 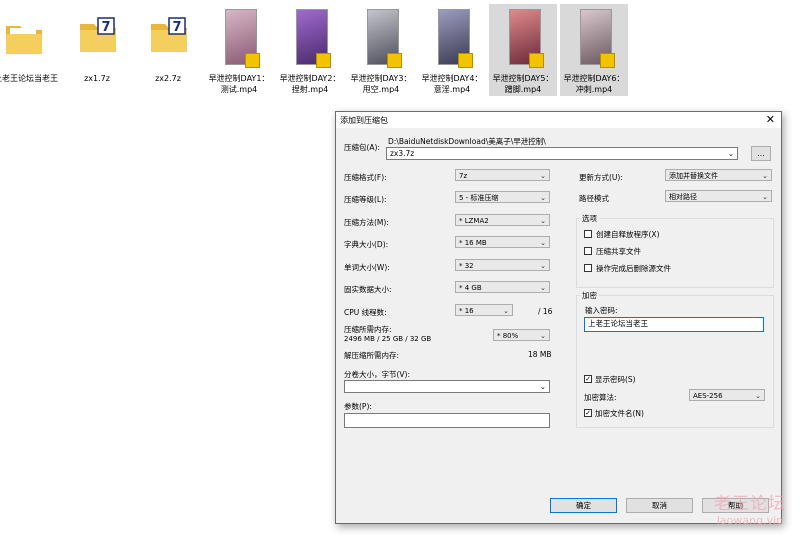 I want to click on dialog-title: 添加到压缩包, so click(x=364, y=120).